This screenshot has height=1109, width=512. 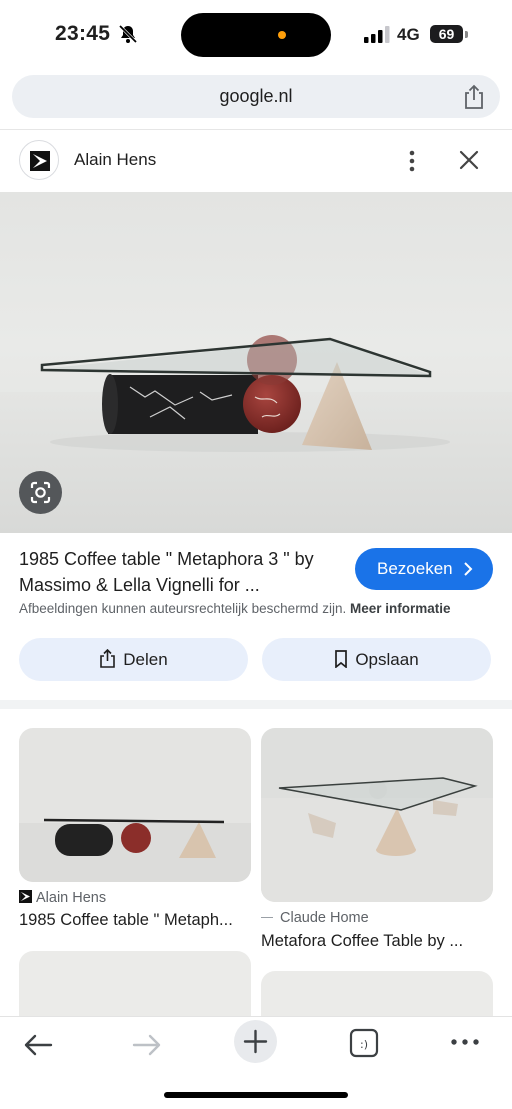 I want to click on close-icon, so click(x=469, y=160).